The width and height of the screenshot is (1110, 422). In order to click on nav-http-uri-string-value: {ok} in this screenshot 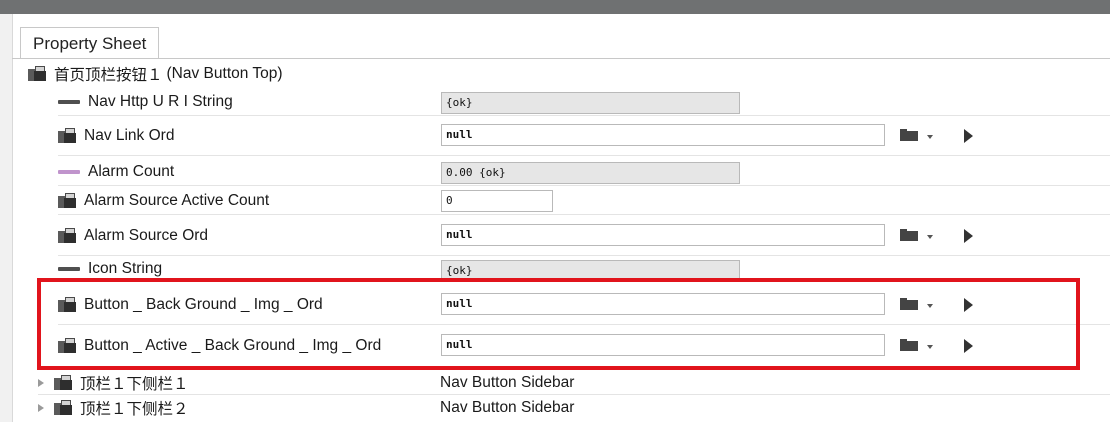, I will do `click(590, 103)`.